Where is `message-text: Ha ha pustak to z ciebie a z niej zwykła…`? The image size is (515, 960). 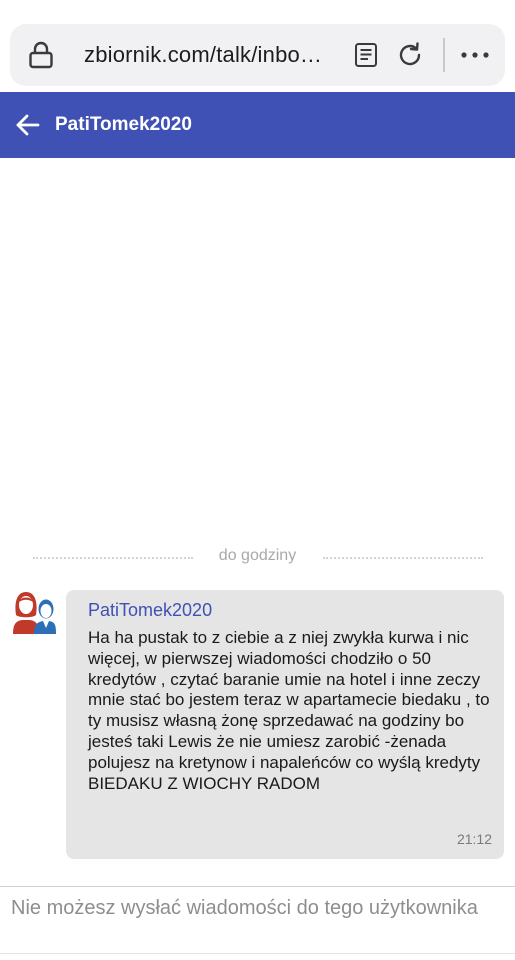
message-text: Ha ha pustak to z ciebie a z niej zwykła… is located at coordinates (289, 710).